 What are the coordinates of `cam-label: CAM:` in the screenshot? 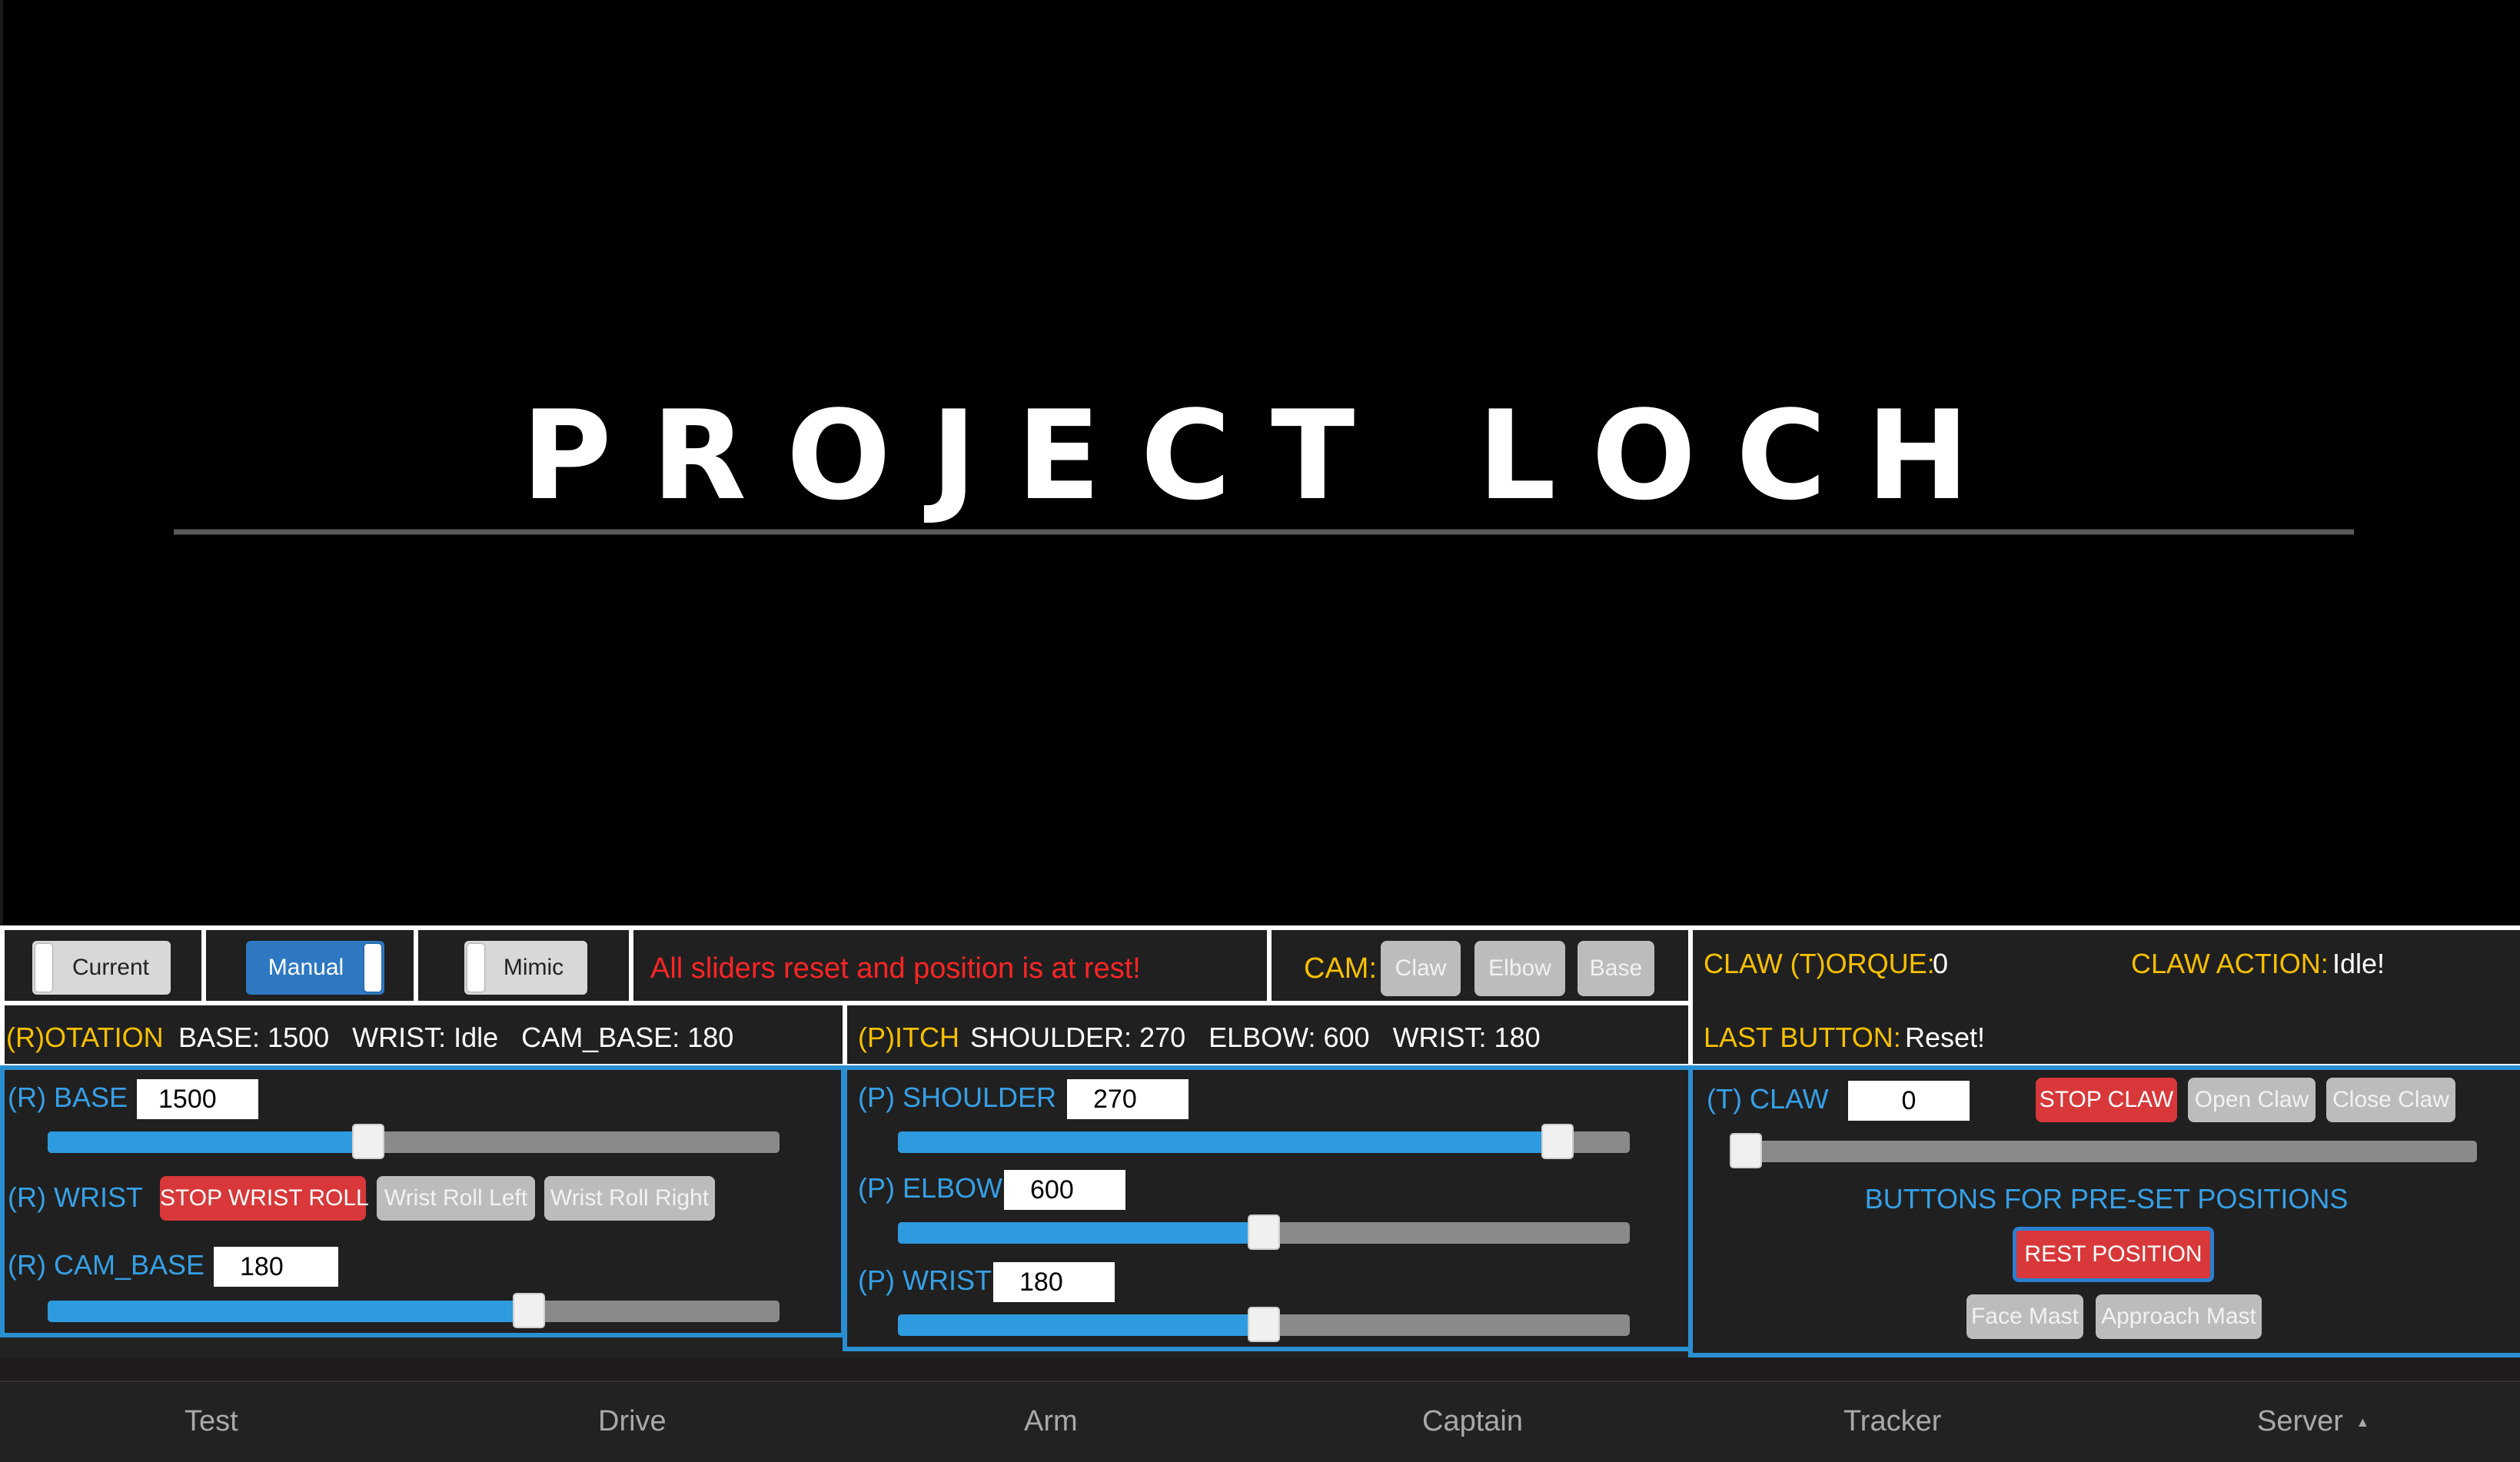 It's located at (1341, 968).